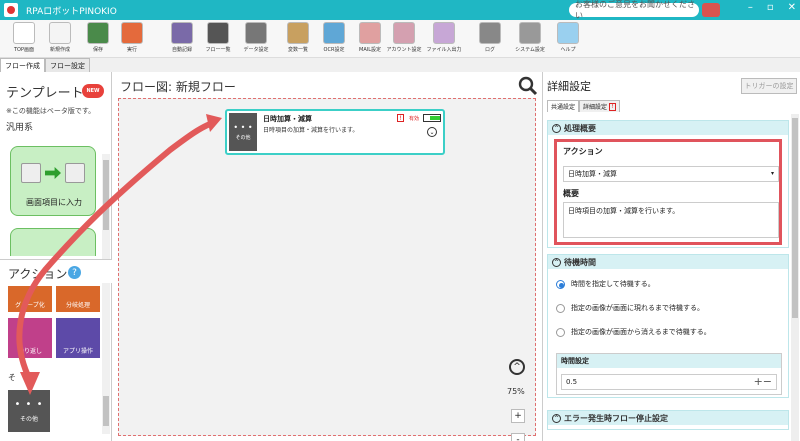 Image resolution: width=800 pixels, height=441 pixels. What do you see at coordinates (432, 132) in the screenshot?
I see `chevron-down-icon: ⌄` at bounding box center [432, 132].